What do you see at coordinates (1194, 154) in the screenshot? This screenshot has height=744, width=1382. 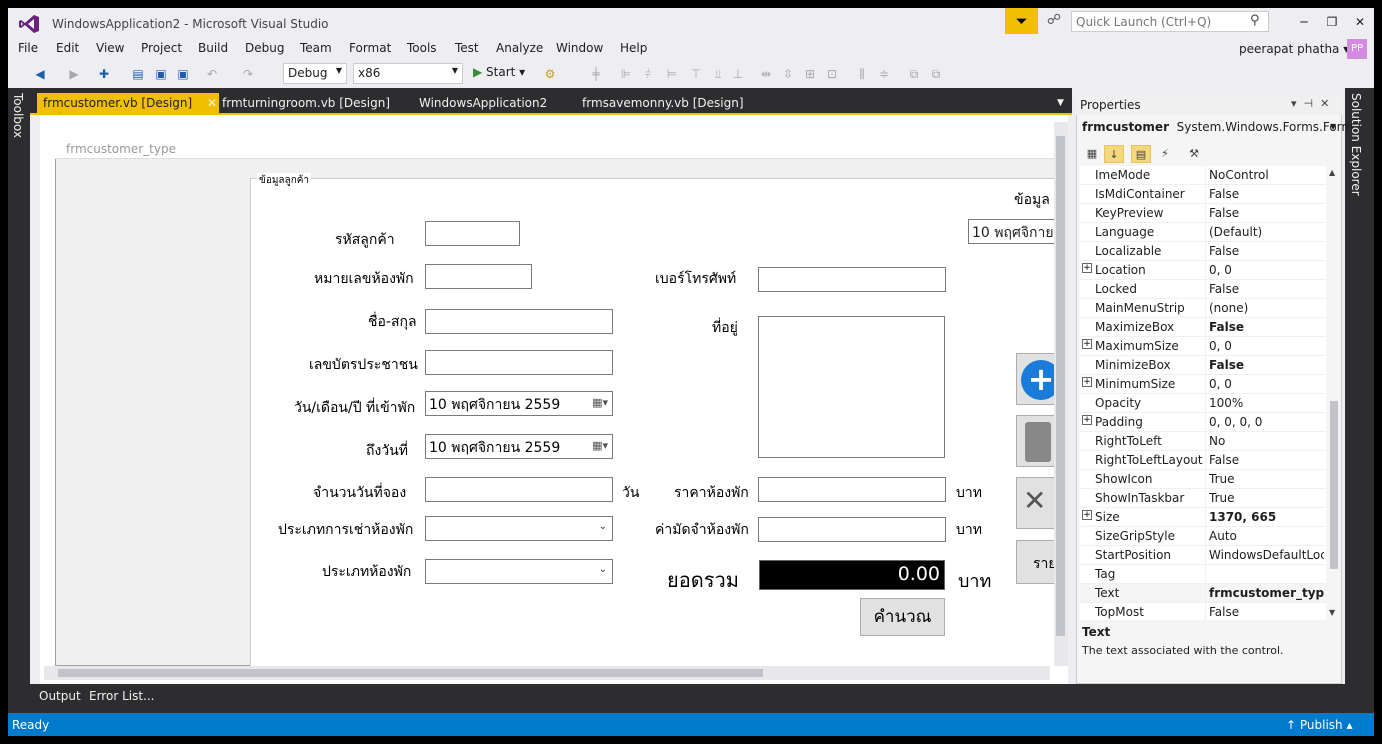 I see `property-pages-icon: ⚒` at bounding box center [1194, 154].